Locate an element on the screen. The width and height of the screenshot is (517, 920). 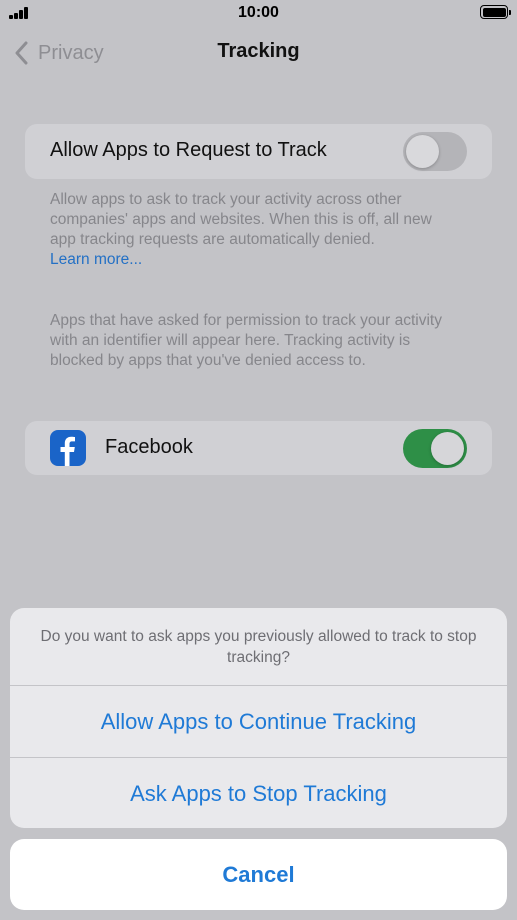
app-row-facebook: Facebook is located at coordinates (258, 448).